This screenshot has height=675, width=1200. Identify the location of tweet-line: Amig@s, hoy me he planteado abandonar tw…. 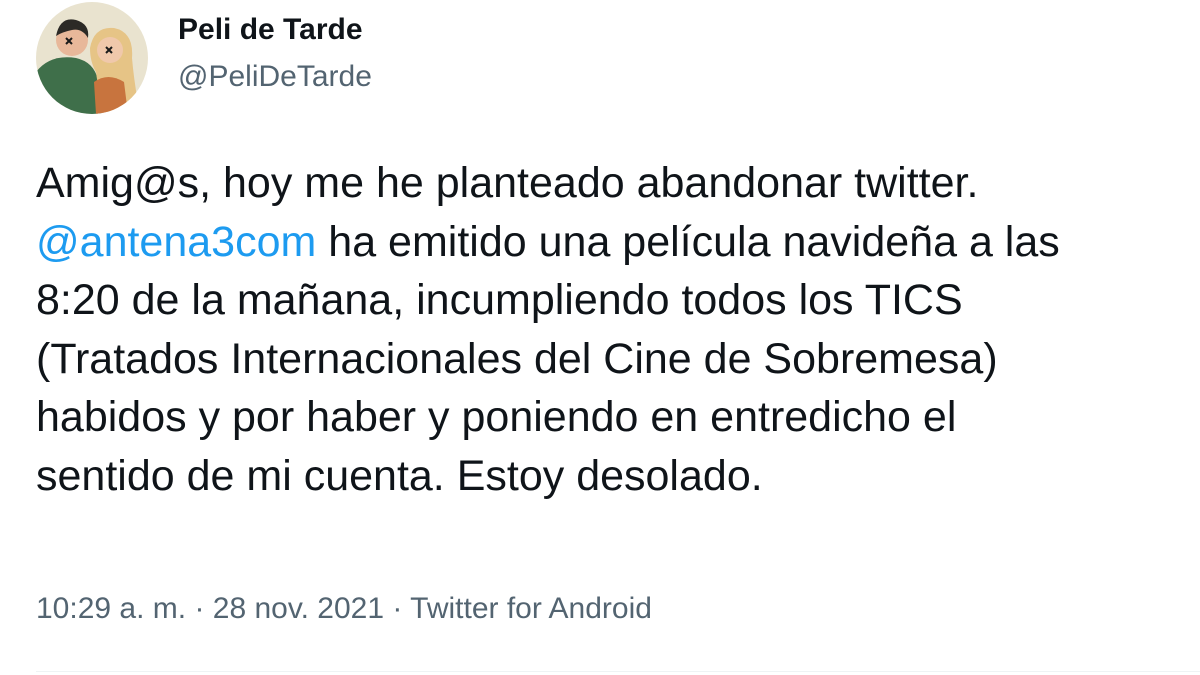
(618, 183).